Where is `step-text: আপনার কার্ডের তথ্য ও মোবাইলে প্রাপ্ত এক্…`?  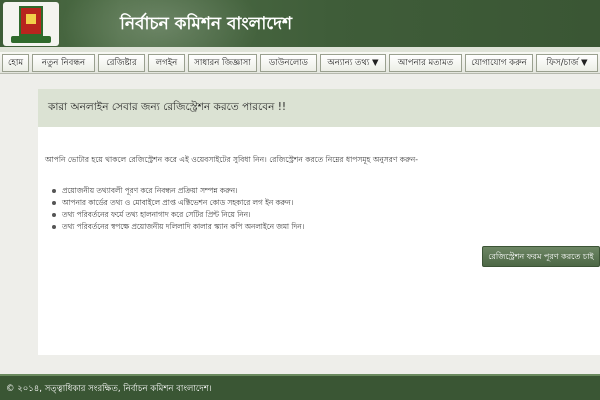 step-text: আপনার কার্ডের তথ্য ও মোবাইলে প্রাপ্ত এক্… is located at coordinates (178, 202).